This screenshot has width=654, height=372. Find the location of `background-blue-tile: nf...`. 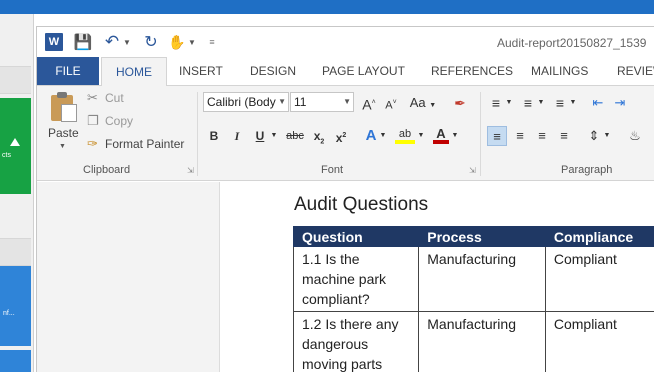

background-blue-tile: nf... is located at coordinates (15, 306).